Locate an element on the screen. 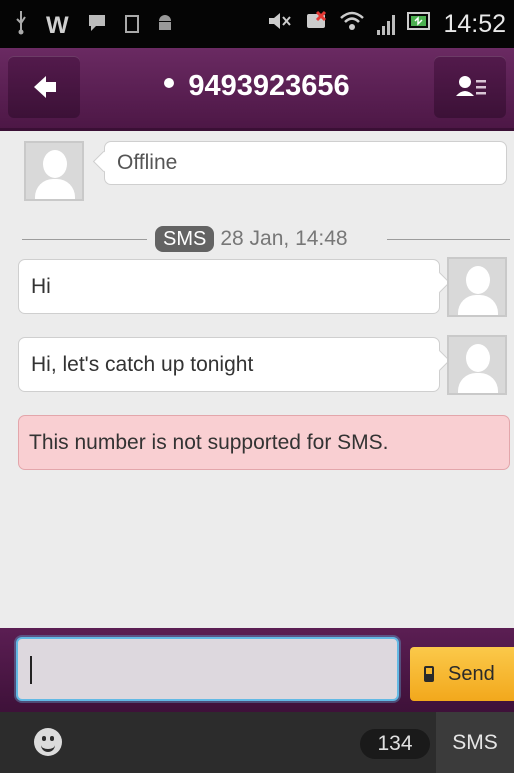  smiley-icon is located at coordinates (48, 742).